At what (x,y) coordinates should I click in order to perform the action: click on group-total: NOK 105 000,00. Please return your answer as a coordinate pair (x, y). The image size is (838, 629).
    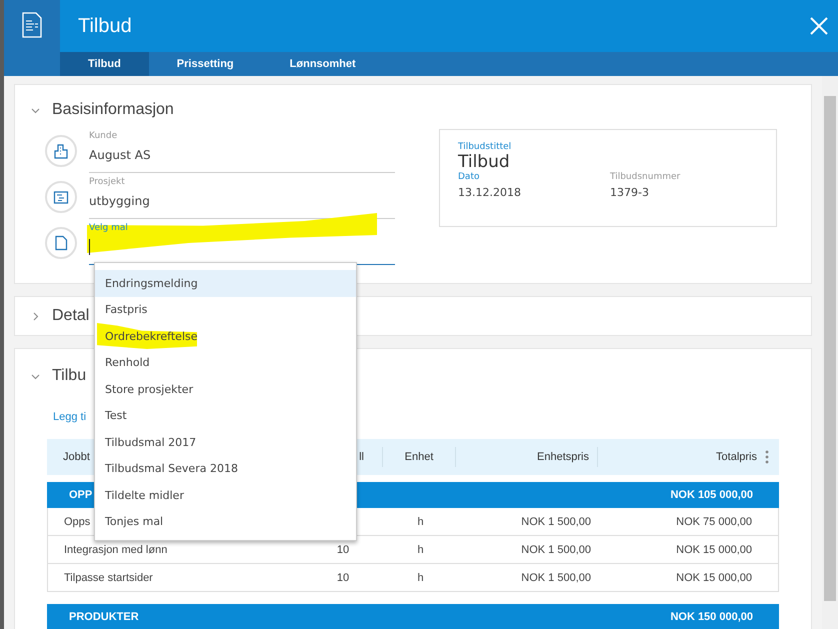
    Looking at the image, I should click on (711, 495).